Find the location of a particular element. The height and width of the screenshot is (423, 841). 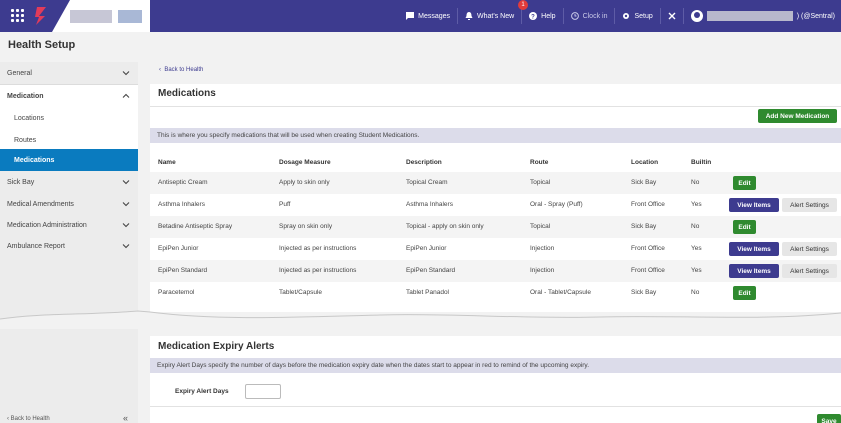

sidebar-back-label: Back to Health is located at coordinates (30, 419).